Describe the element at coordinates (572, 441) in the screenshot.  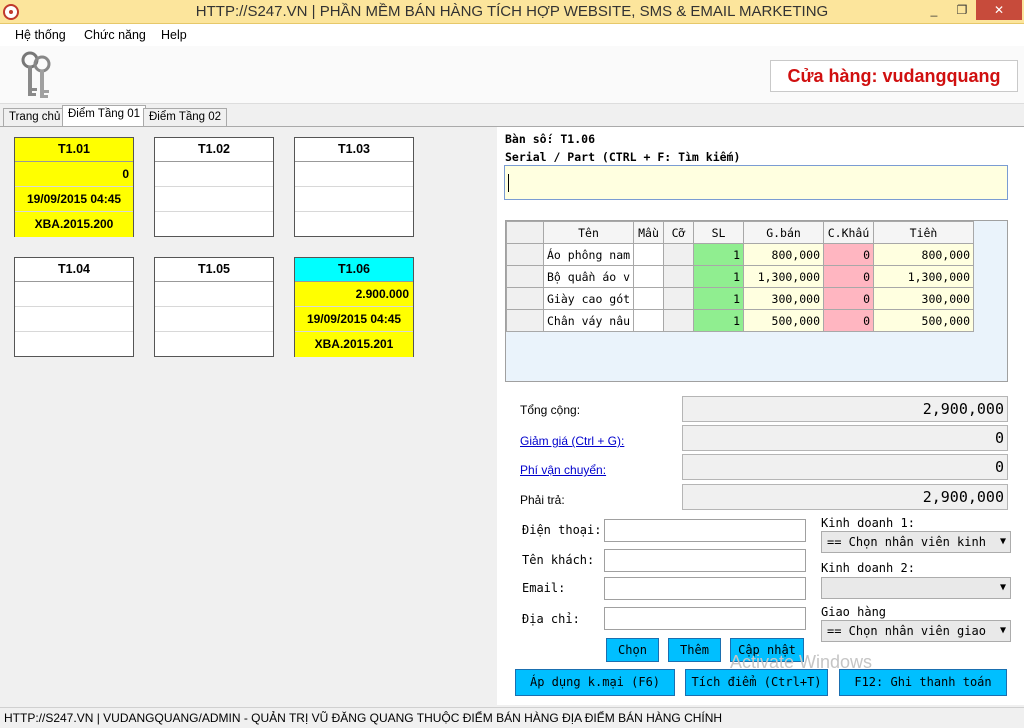
I see `discount-link: Giảm giá (Ctrl + G):` at that location.